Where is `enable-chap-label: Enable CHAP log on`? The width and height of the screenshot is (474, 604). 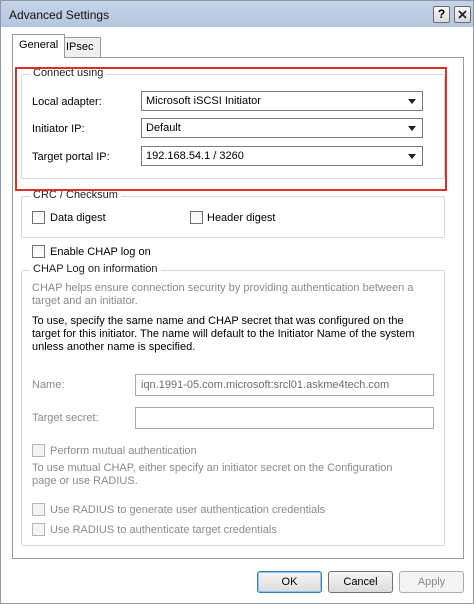
enable-chap-label: Enable CHAP log on is located at coordinates (100, 252).